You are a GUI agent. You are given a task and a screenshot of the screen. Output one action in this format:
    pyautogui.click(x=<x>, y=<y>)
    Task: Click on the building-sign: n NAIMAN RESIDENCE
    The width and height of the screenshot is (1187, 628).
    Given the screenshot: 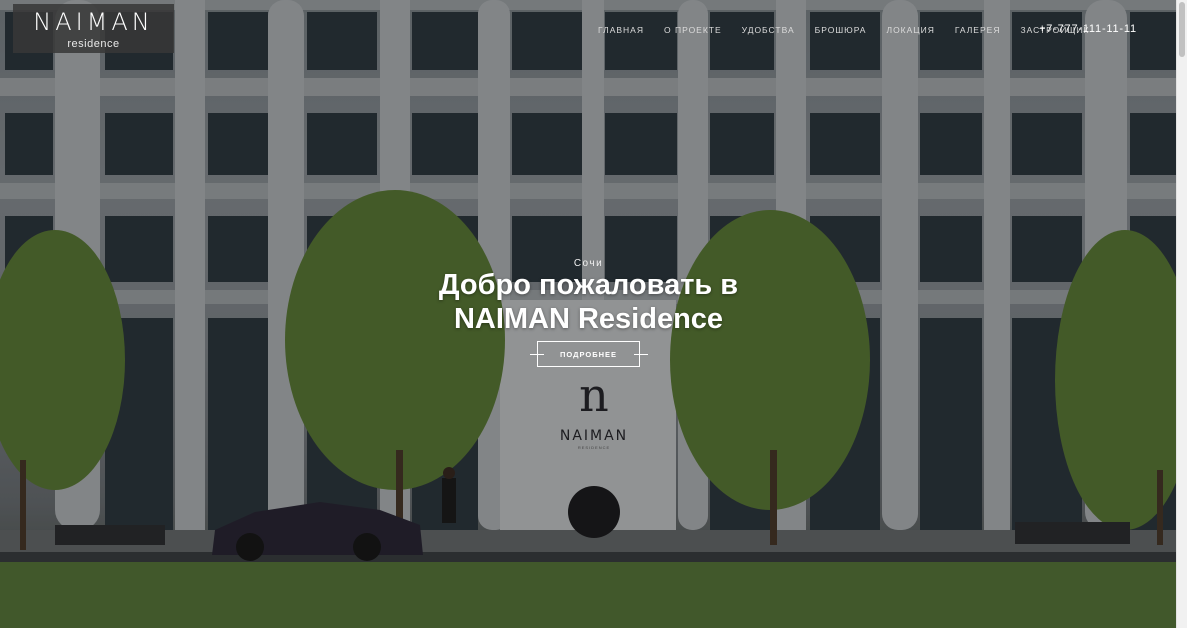 What is the action you would take?
    pyautogui.click(x=594, y=410)
    